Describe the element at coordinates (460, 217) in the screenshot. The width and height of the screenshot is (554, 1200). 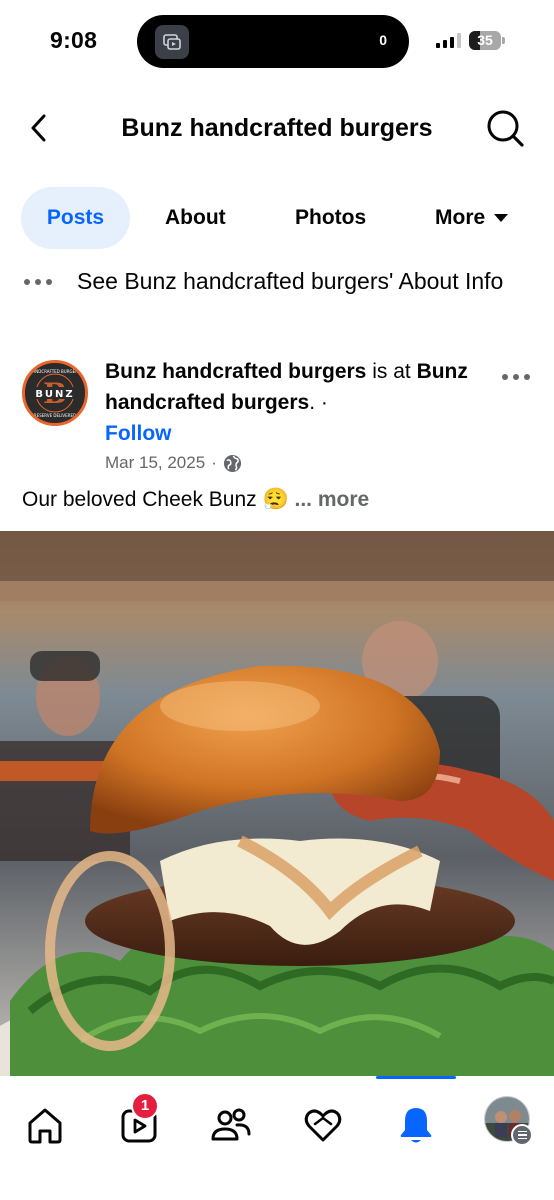
I see `tab-more-label: More` at that location.